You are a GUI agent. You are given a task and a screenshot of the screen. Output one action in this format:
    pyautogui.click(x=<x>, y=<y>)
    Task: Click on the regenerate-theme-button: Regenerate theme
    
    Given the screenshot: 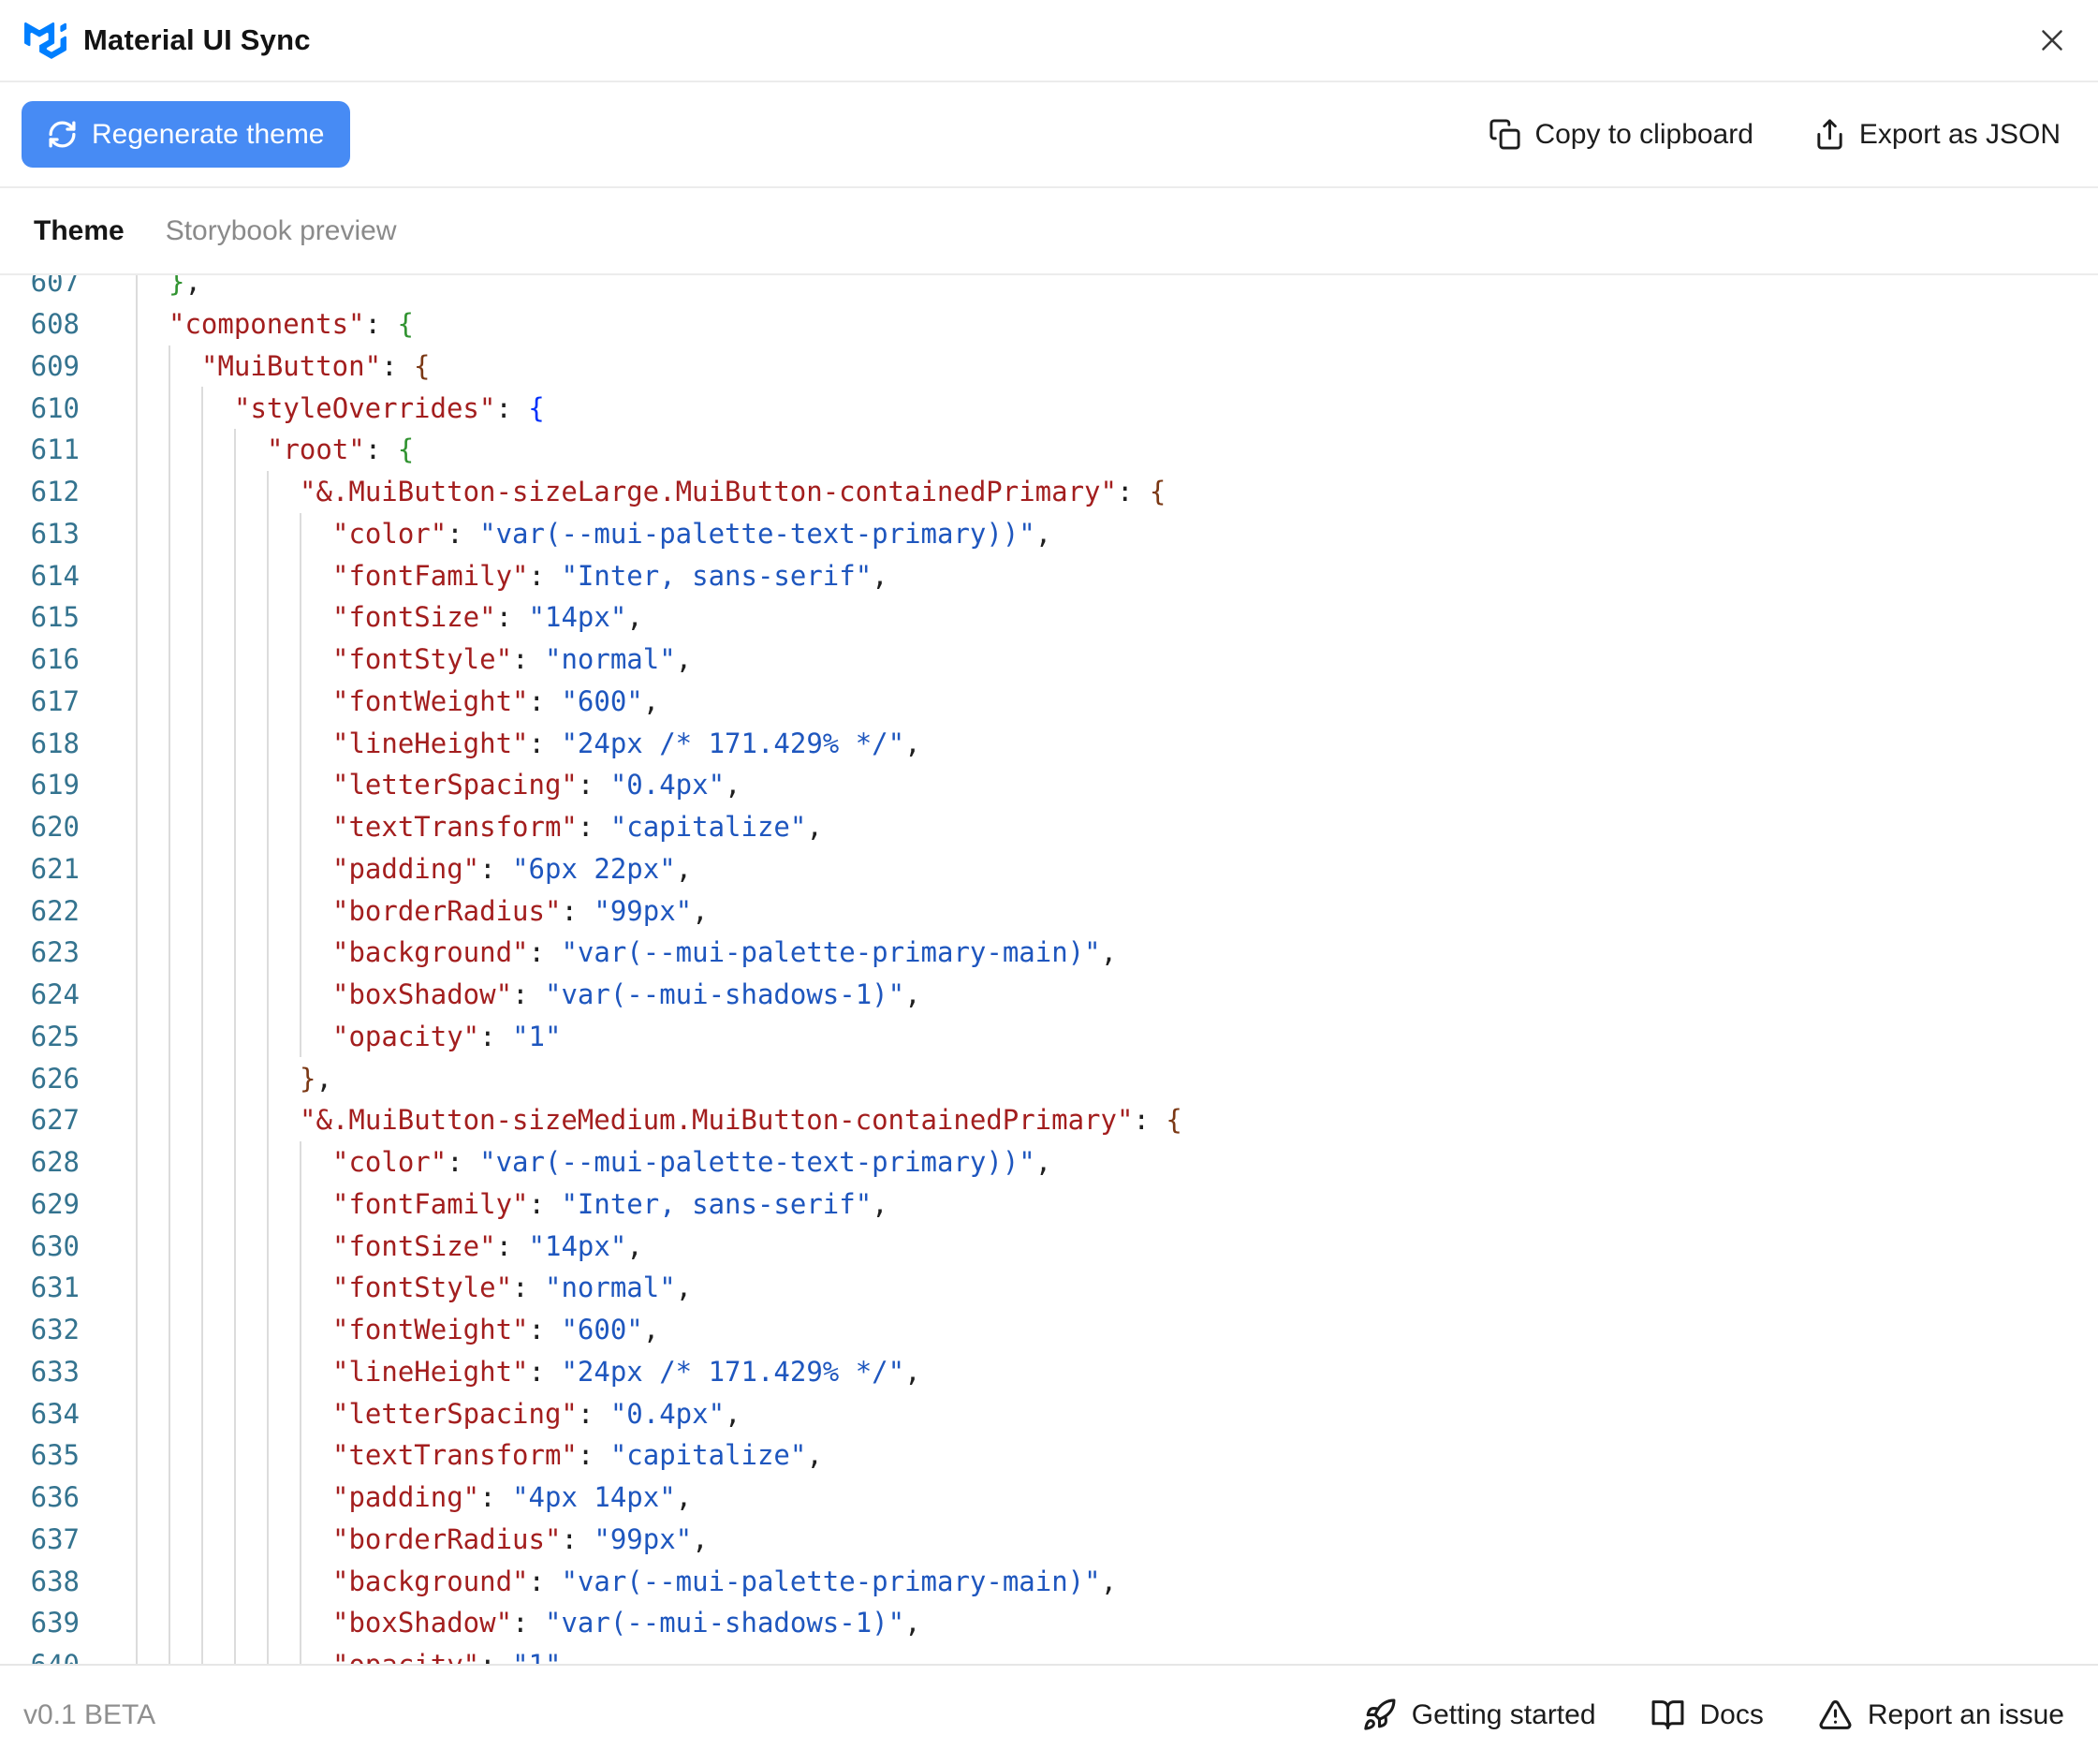 What is the action you would take?
    pyautogui.click(x=186, y=135)
    